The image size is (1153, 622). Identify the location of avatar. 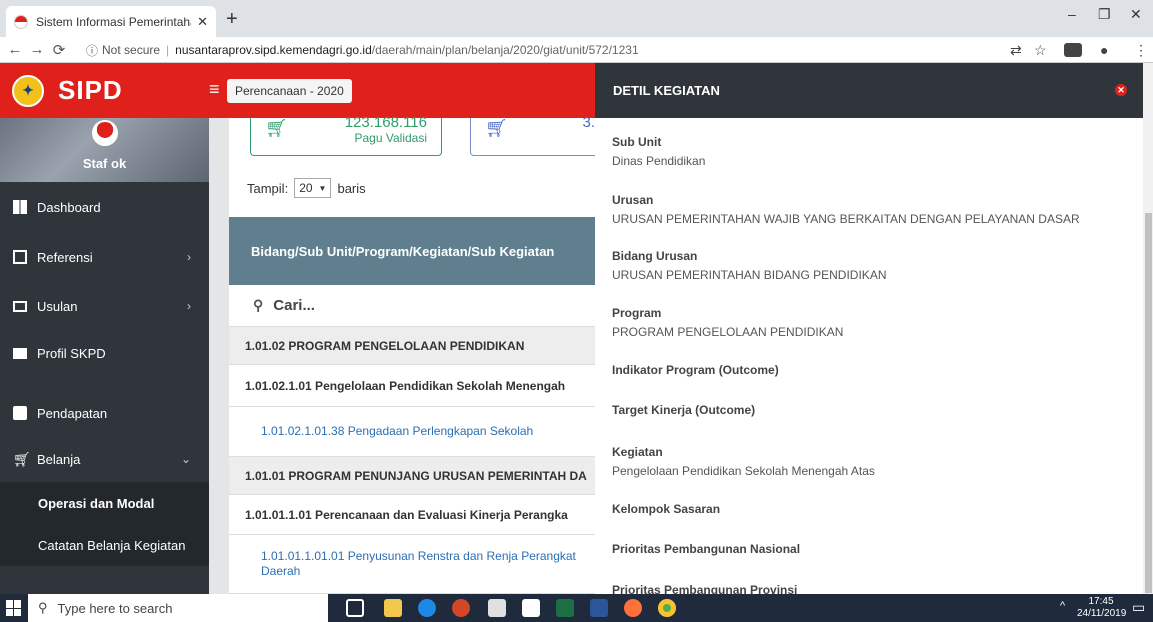
(105, 133).